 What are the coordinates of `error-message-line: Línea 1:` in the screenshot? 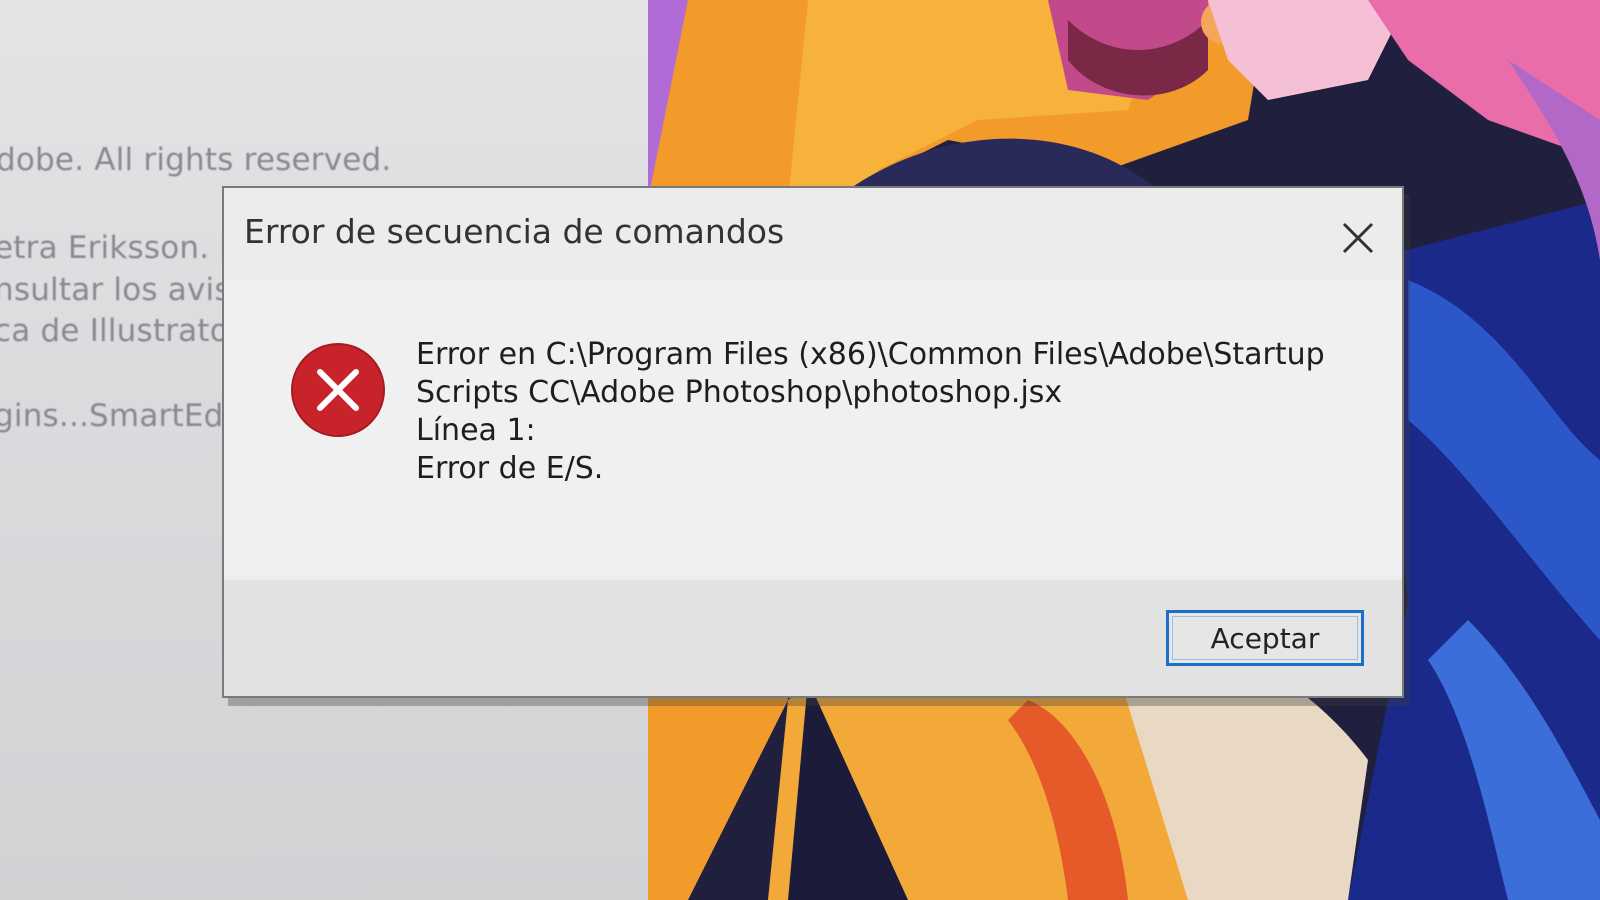 It's located at (476, 430).